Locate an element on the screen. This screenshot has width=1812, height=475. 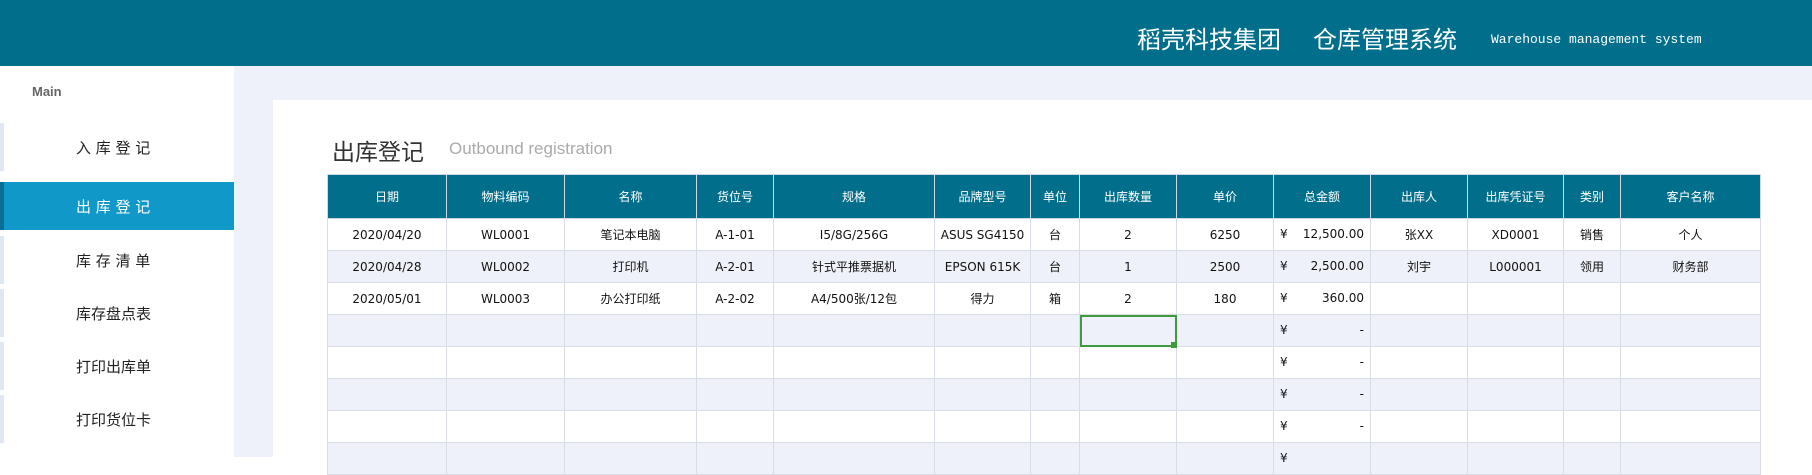
cell-brand-model: ASUS SG4150 is located at coordinates (982, 234).